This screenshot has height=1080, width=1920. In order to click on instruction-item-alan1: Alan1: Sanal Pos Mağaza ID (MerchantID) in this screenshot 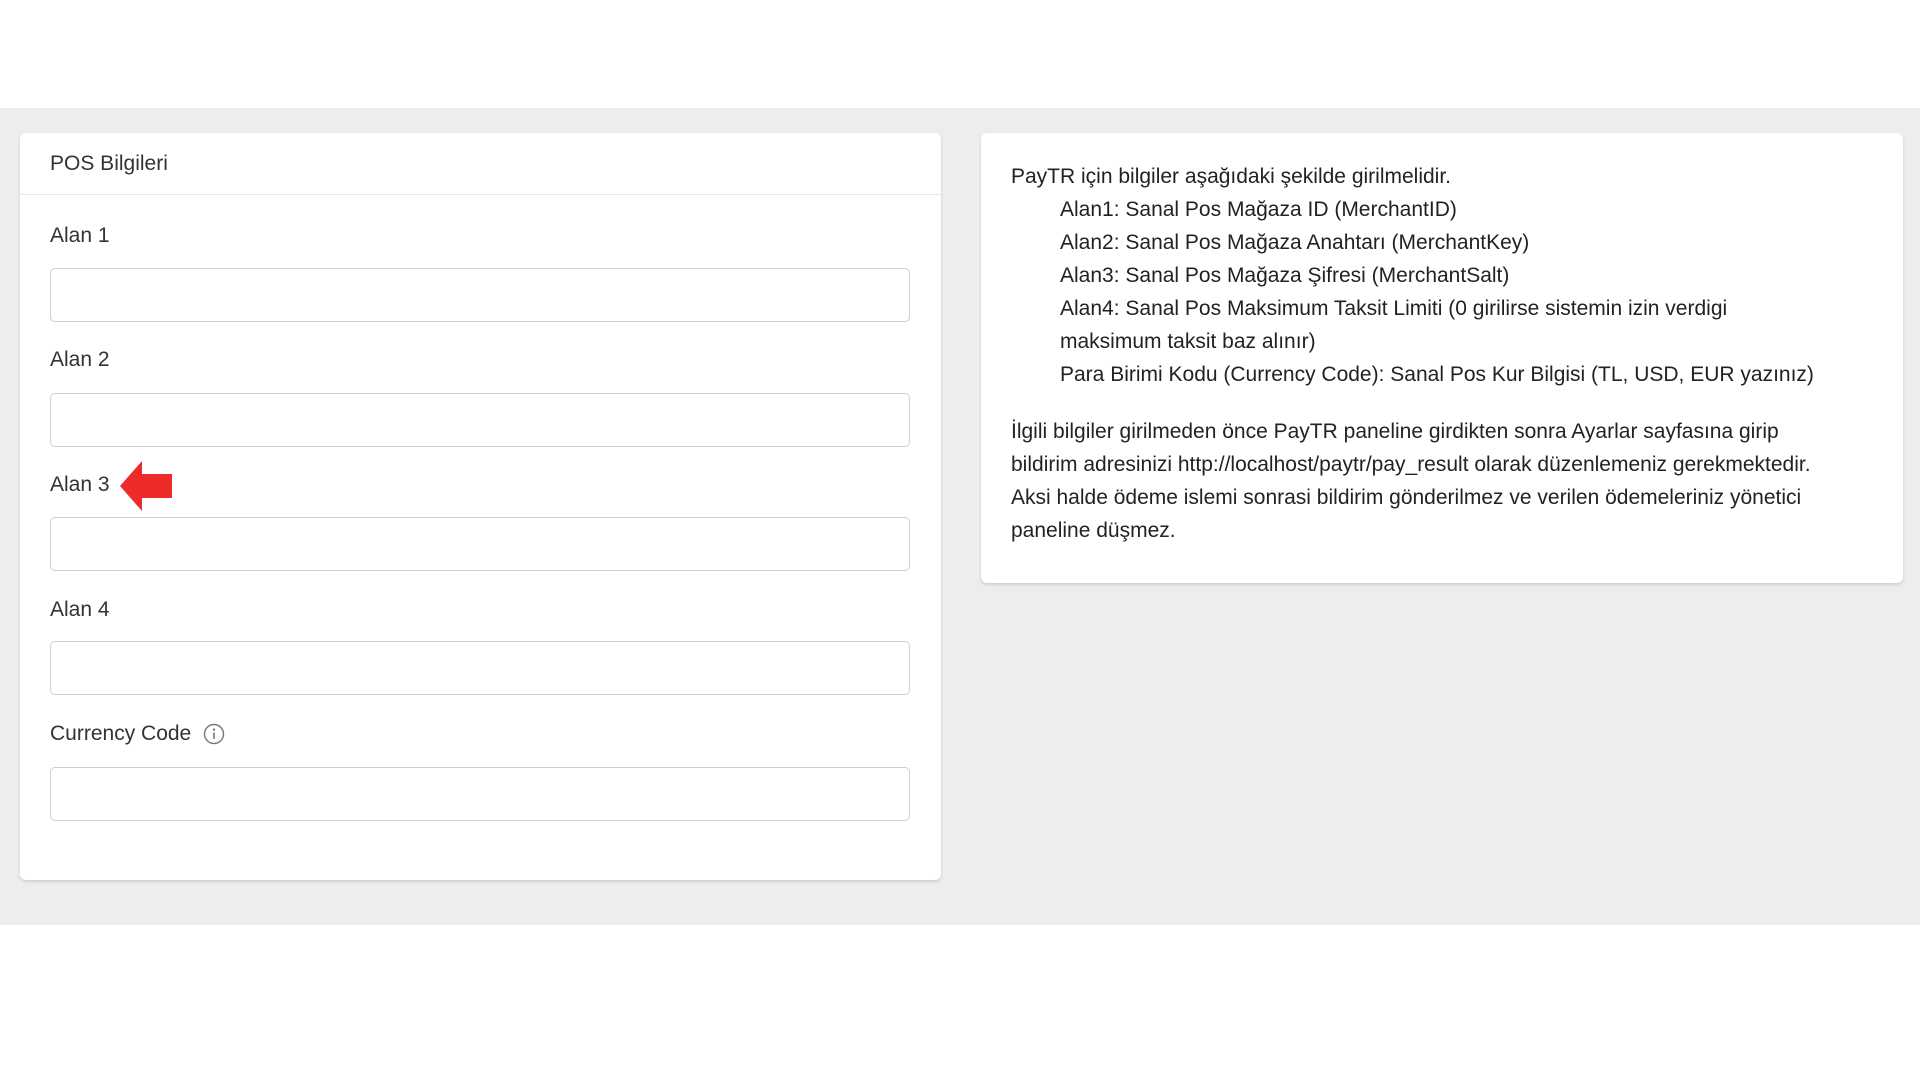, I will do `click(1258, 209)`.